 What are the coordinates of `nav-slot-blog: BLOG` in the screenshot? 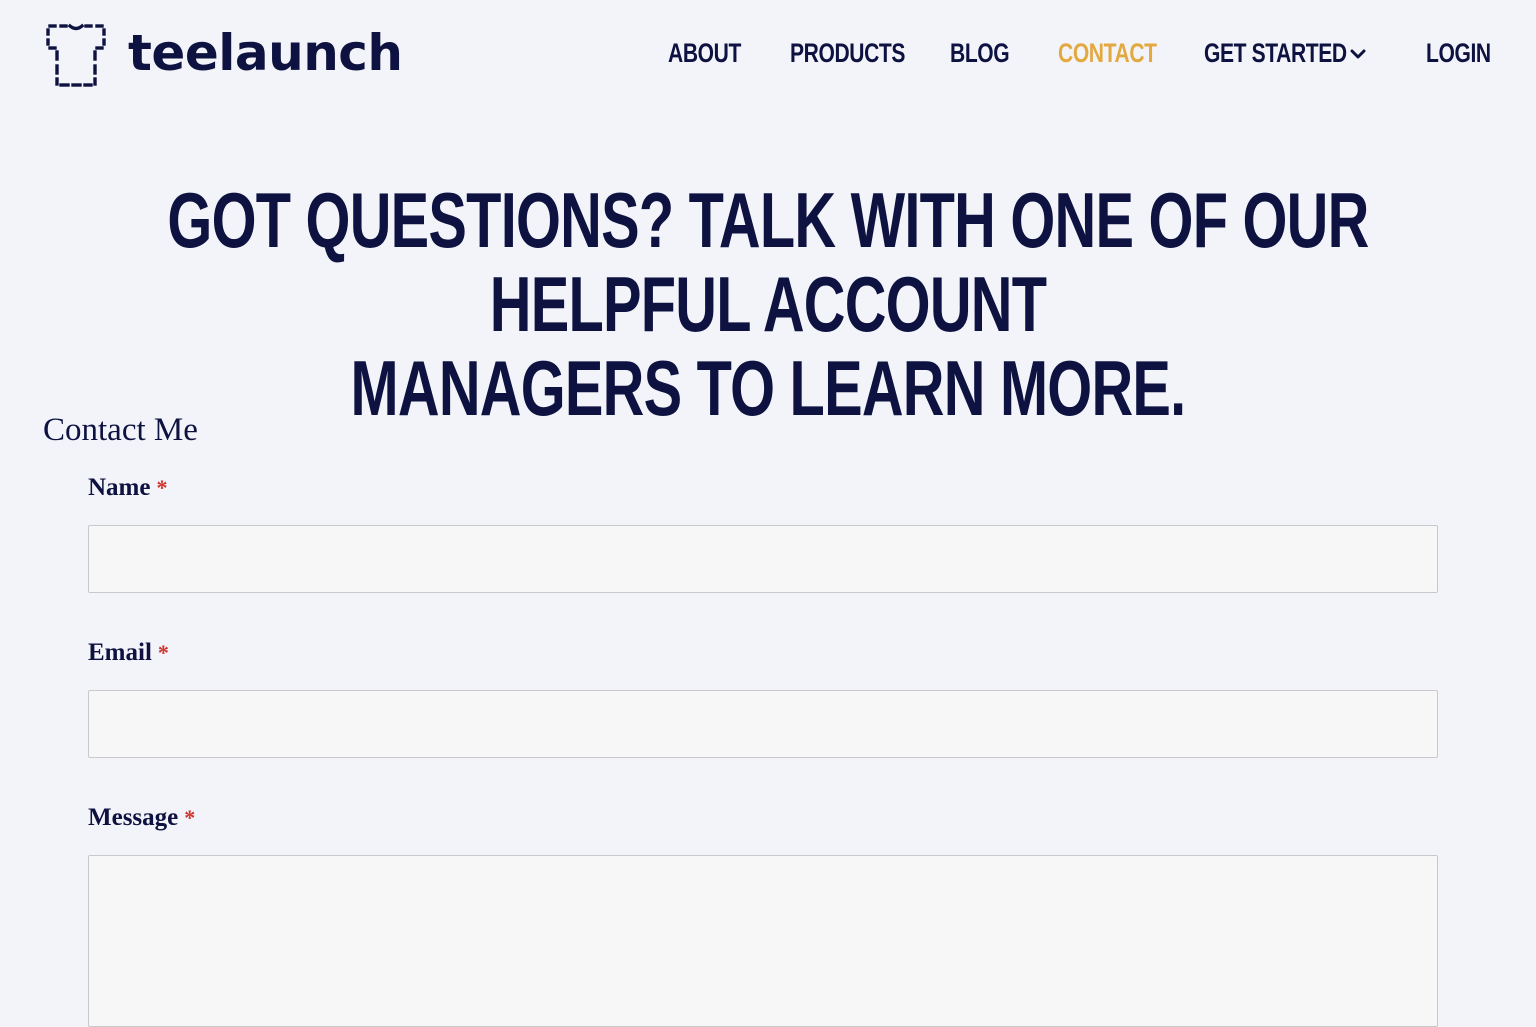 It's located at (980, 53).